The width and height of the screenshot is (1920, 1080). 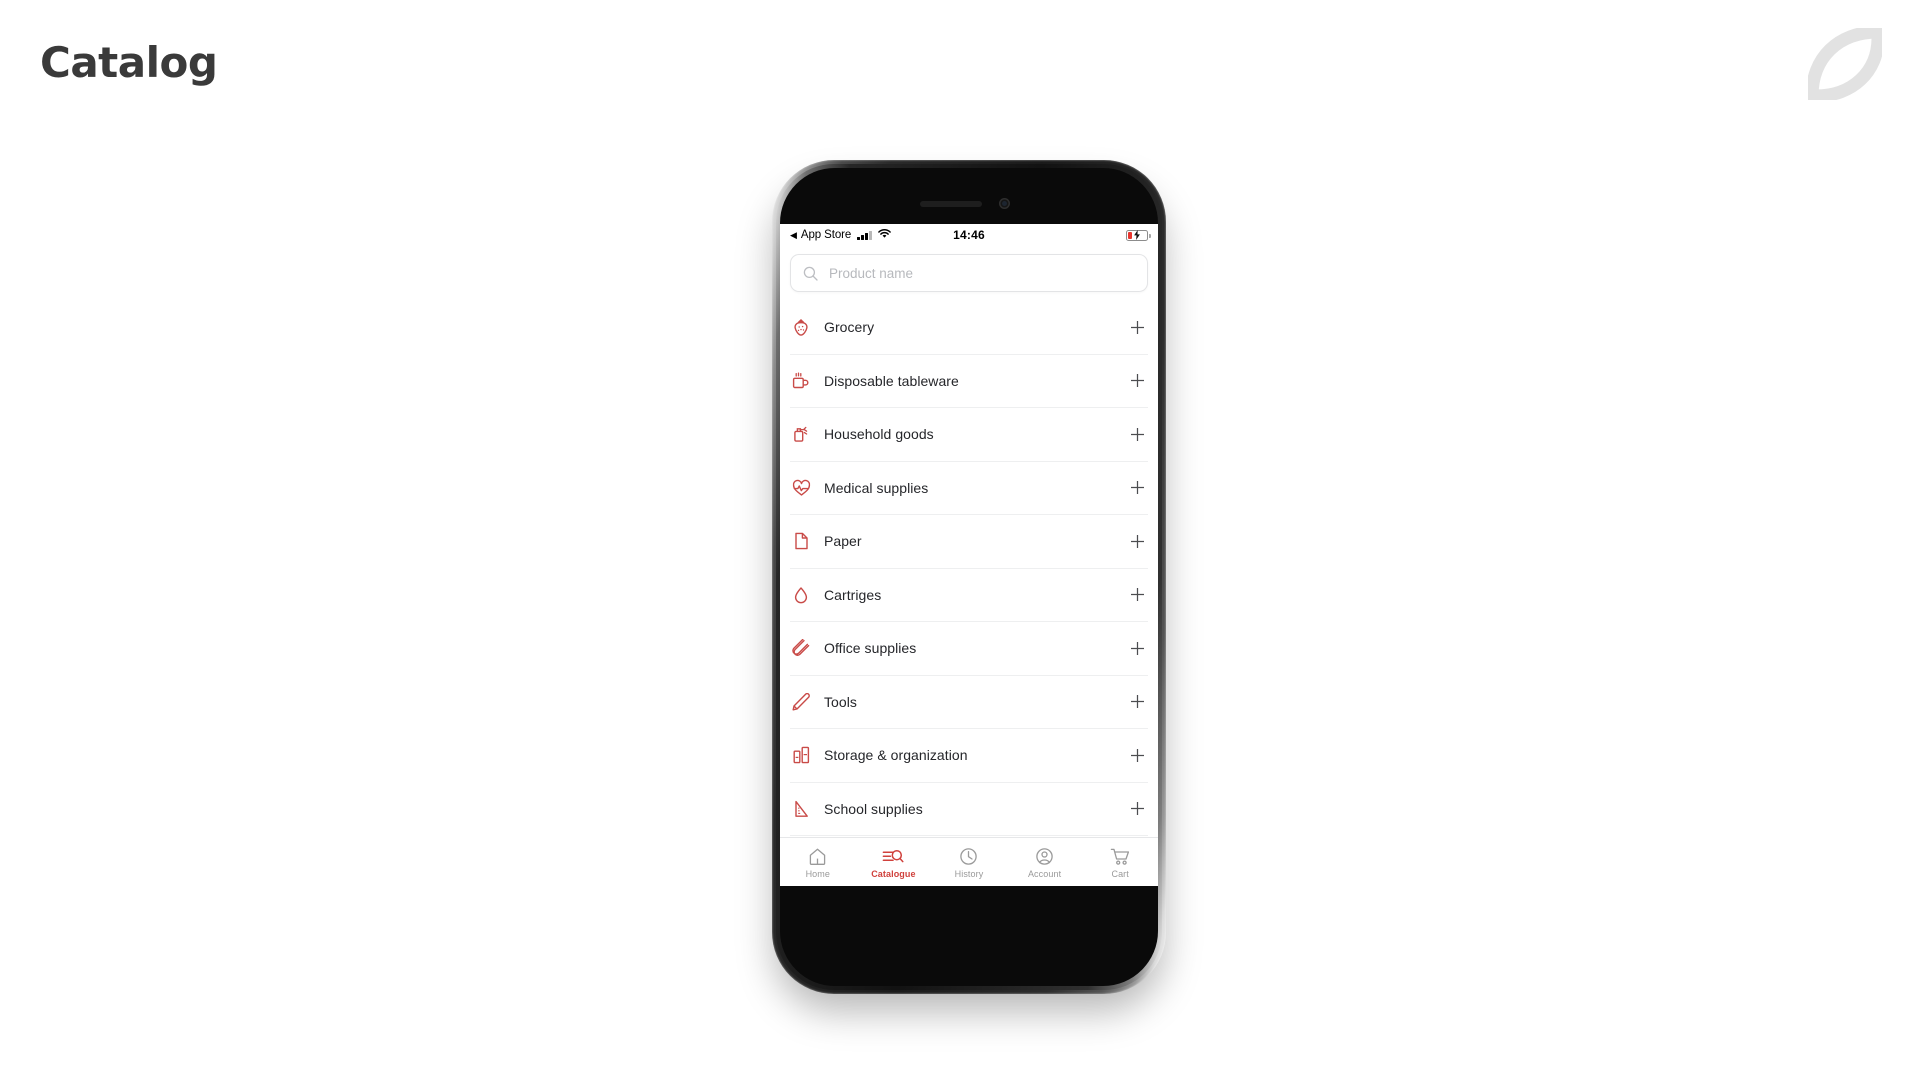 I want to click on search-box, so click(x=969, y=273).